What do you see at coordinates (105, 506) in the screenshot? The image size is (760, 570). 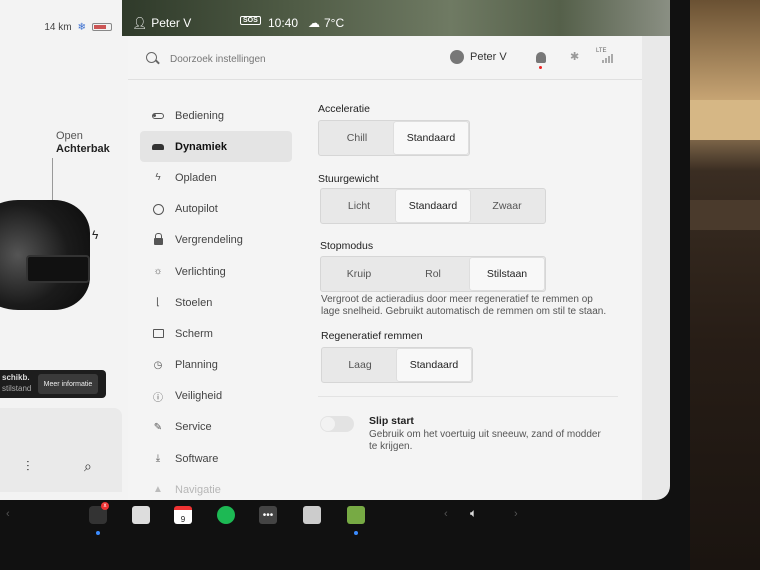 I see `notification-badge: x` at bounding box center [105, 506].